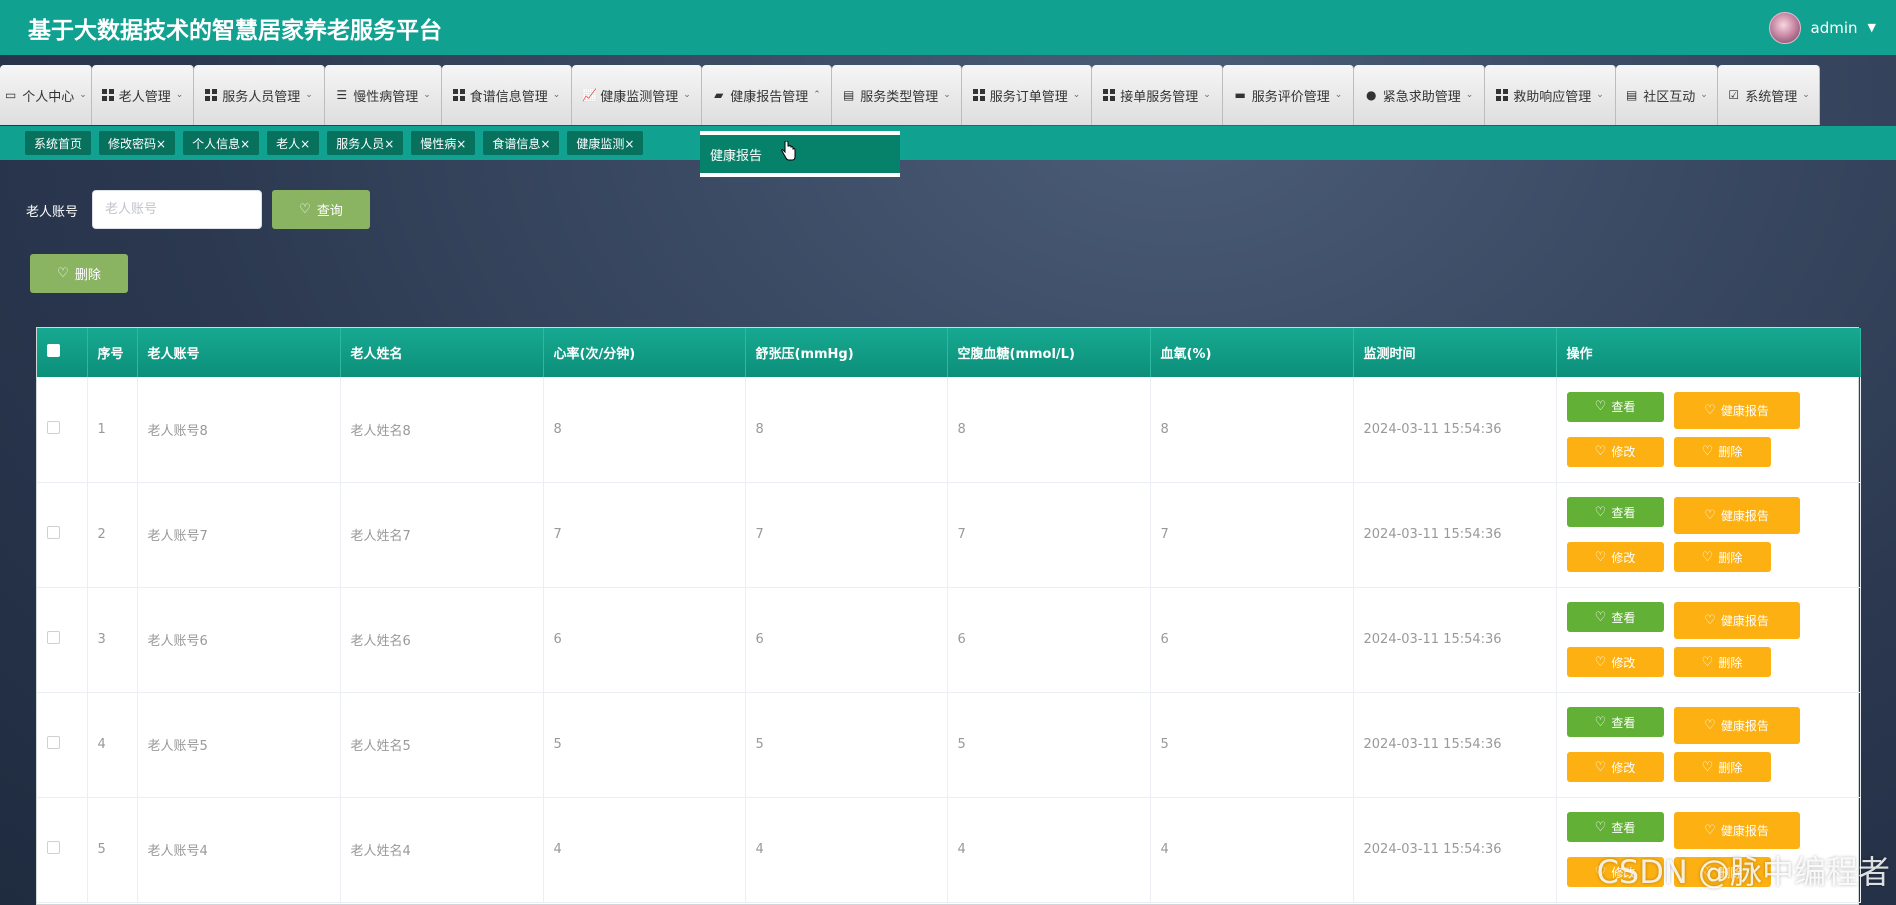 This screenshot has width=1896, height=905. Describe the element at coordinates (644, 849) in the screenshot. I see `cell-heart-rate: 4` at that location.